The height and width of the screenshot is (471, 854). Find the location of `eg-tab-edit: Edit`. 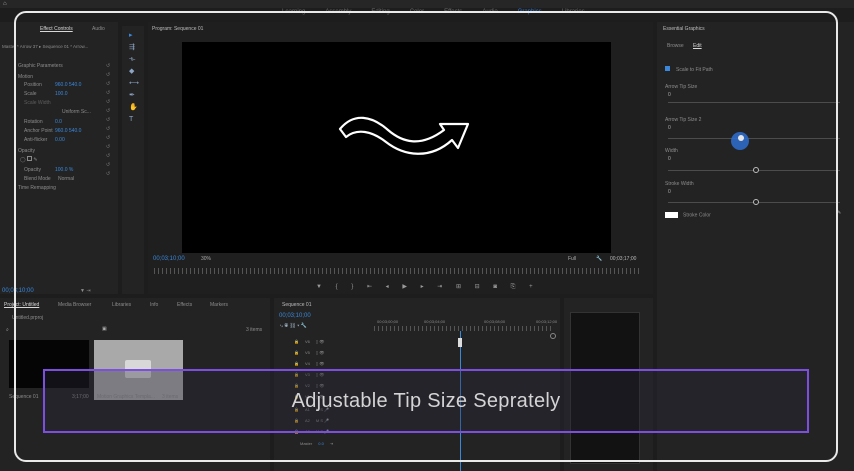

eg-tab-edit: Edit is located at coordinates (697, 46).